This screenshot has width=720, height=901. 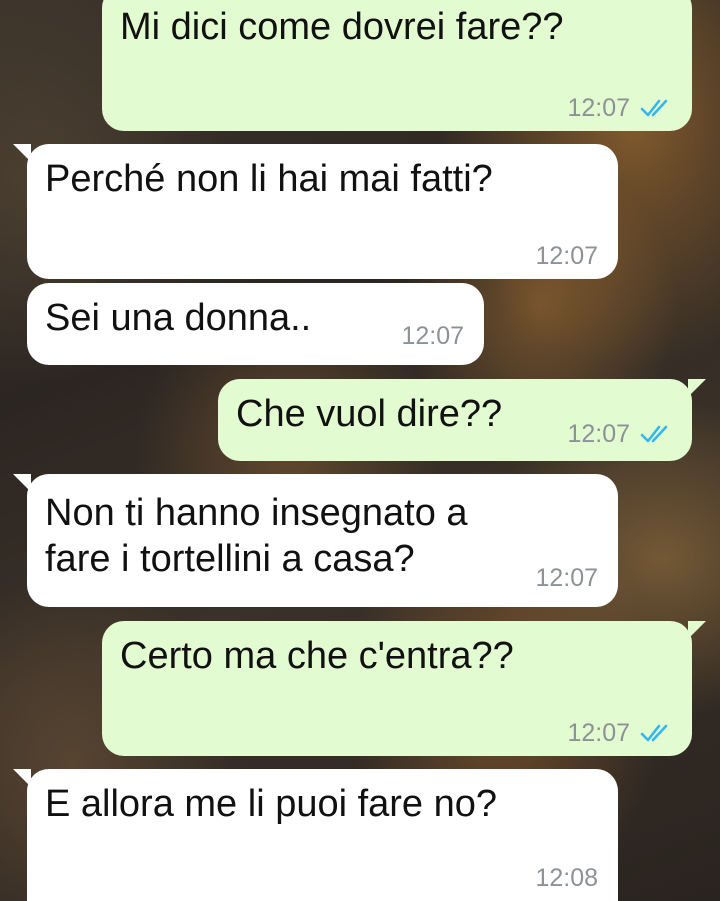 What do you see at coordinates (256, 513) in the screenshot?
I see `message-text-line: Non ti hanno insegnato a` at bounding box center [256, 513].